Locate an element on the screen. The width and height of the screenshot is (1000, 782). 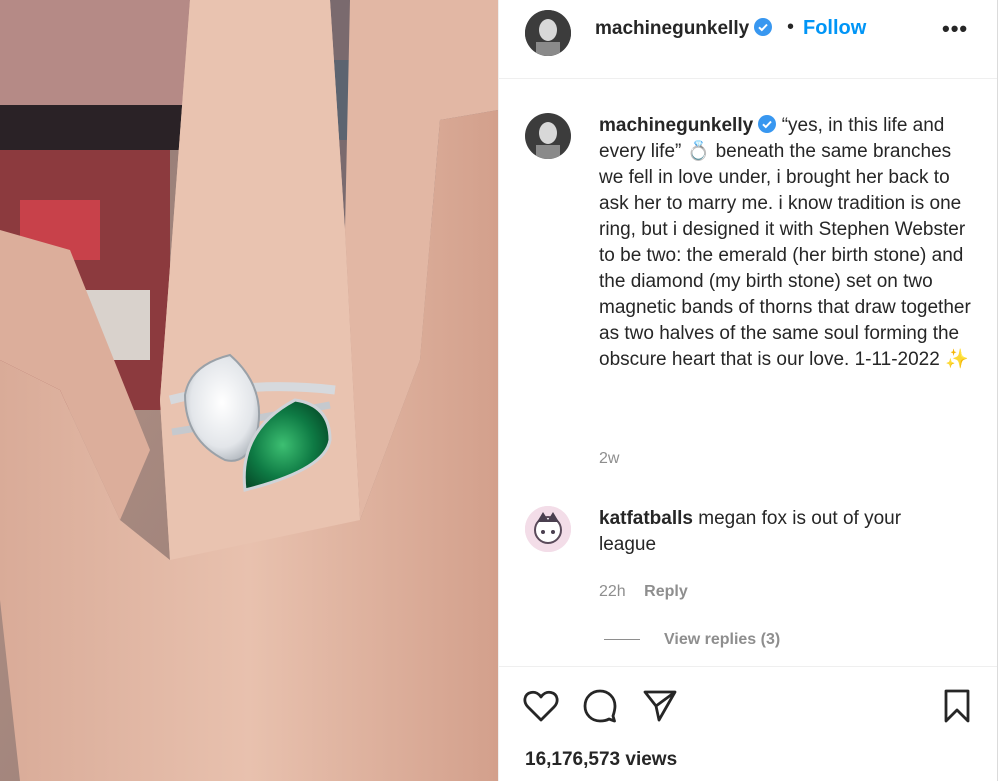
commenter-avatar is located at coordinates (548, 529).